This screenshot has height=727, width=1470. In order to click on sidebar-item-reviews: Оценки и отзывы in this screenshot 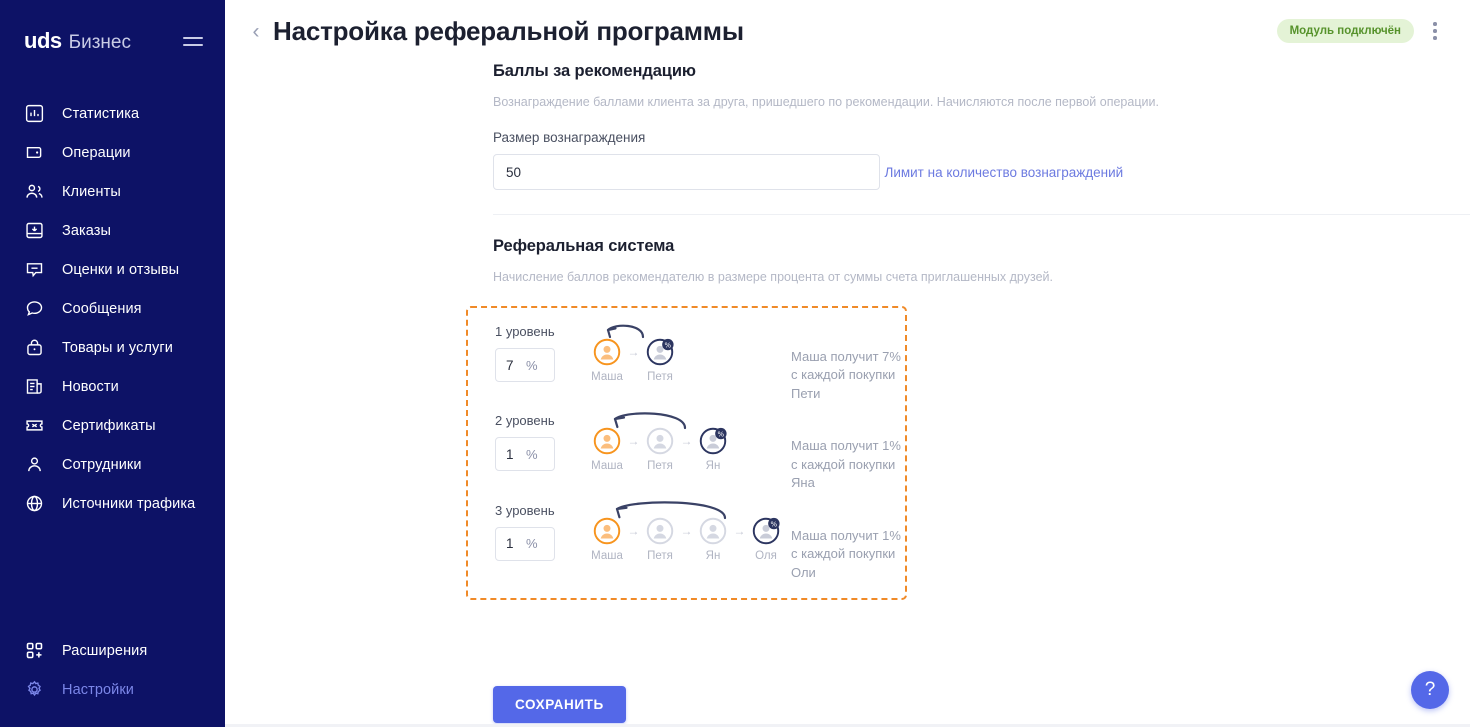, I will do `click(112, 269)`.